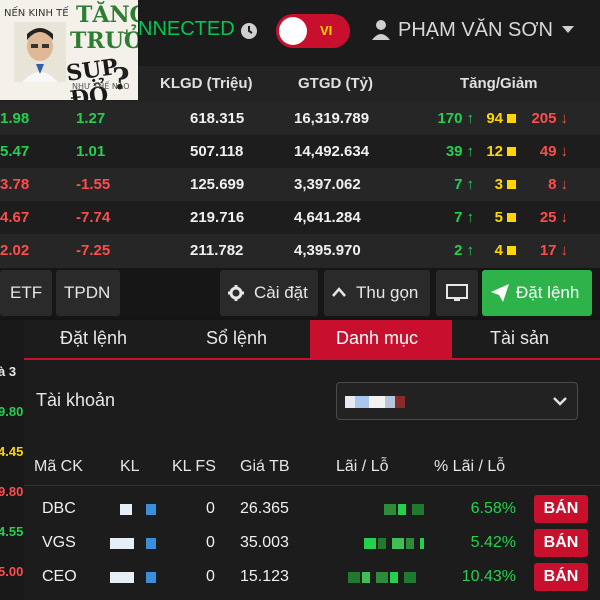 The width and height of the screenshot is (600, 600). I want to click on board-strip-value: 9.80, so click(12, 411).